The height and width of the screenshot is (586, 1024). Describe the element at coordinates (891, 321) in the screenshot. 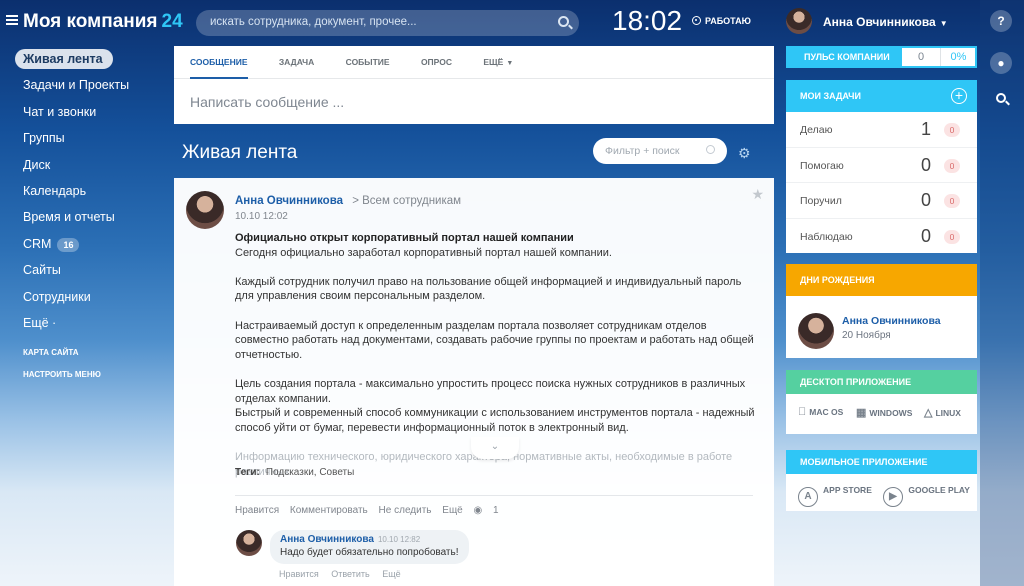

I see `birthday-person-link: Анна Овчинникова` at that location.